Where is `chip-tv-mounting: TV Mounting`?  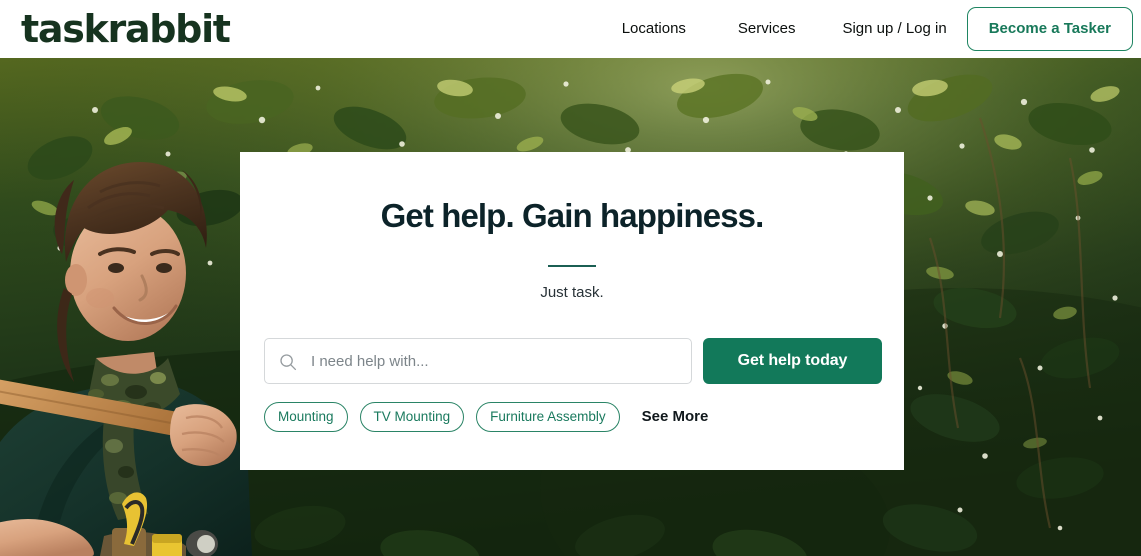 chip-tv-mounting: TV Mounting is located at coordinates (412, 417).